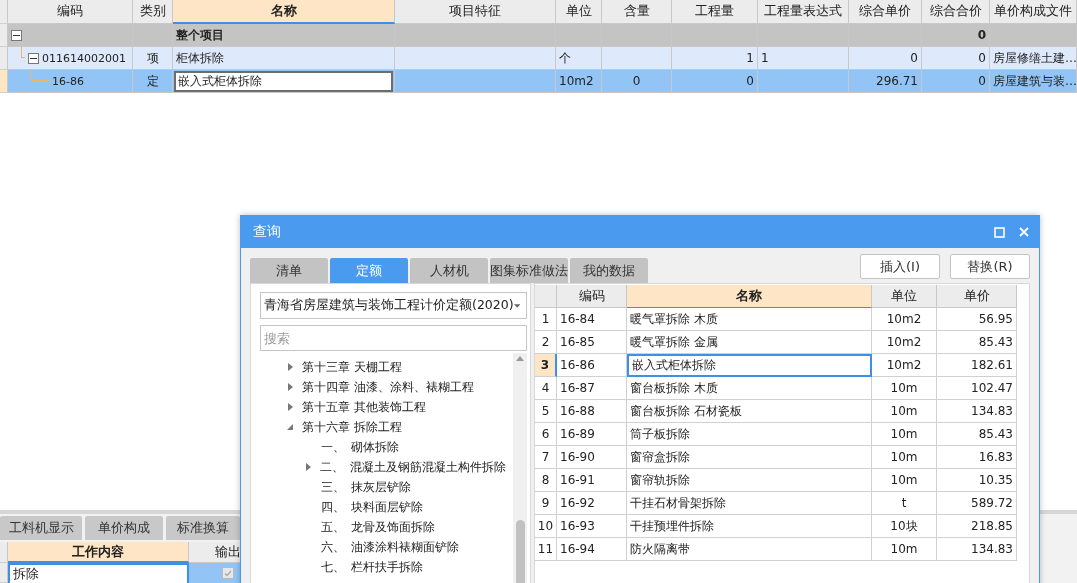 This screenshot has height=583, width=1077. What do you see at coordinates (546, 549) in the screenshot?
I see `row-number: 11` at bounding box center [546, 549].